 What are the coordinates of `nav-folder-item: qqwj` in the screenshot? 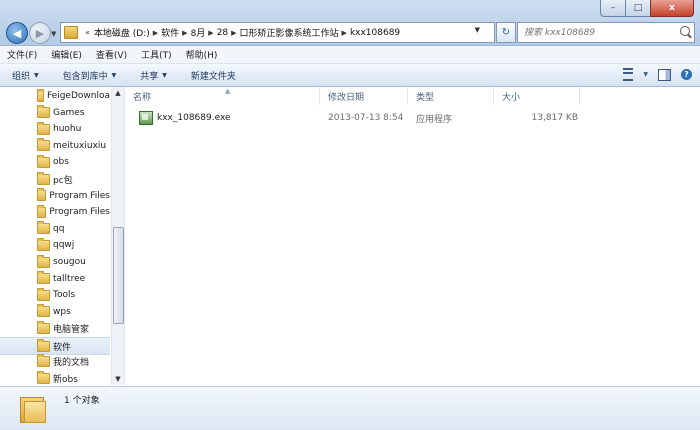 It's located at (55, 245).